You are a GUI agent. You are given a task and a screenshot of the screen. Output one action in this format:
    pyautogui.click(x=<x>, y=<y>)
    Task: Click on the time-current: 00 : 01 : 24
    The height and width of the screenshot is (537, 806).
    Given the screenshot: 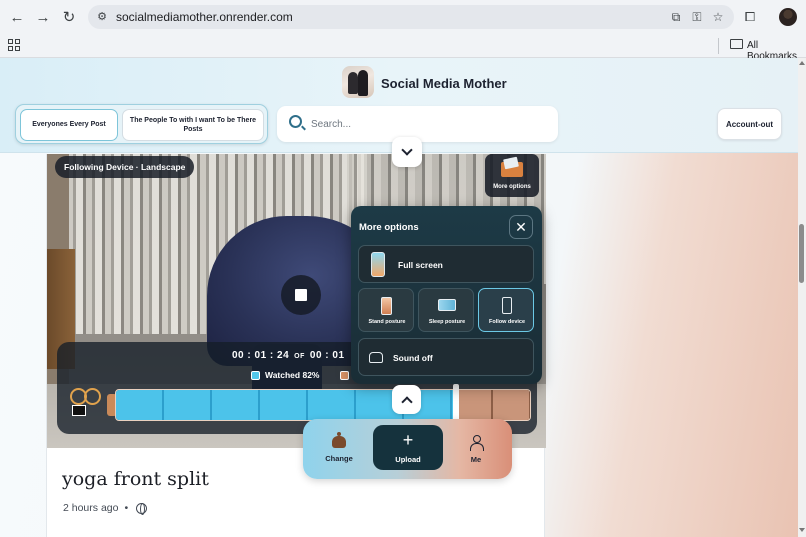 What is the action you would take?
    pyautogui.click(x=261, y=355)
    